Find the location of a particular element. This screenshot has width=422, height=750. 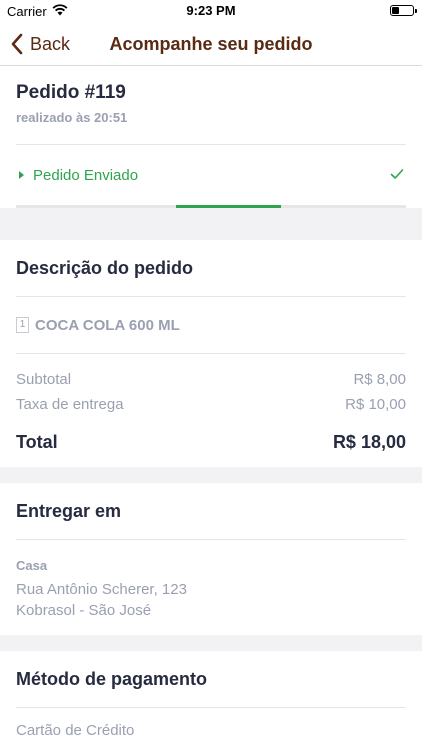

page-title: Acompanhe seu pedido is located at coordinates (211, 44).